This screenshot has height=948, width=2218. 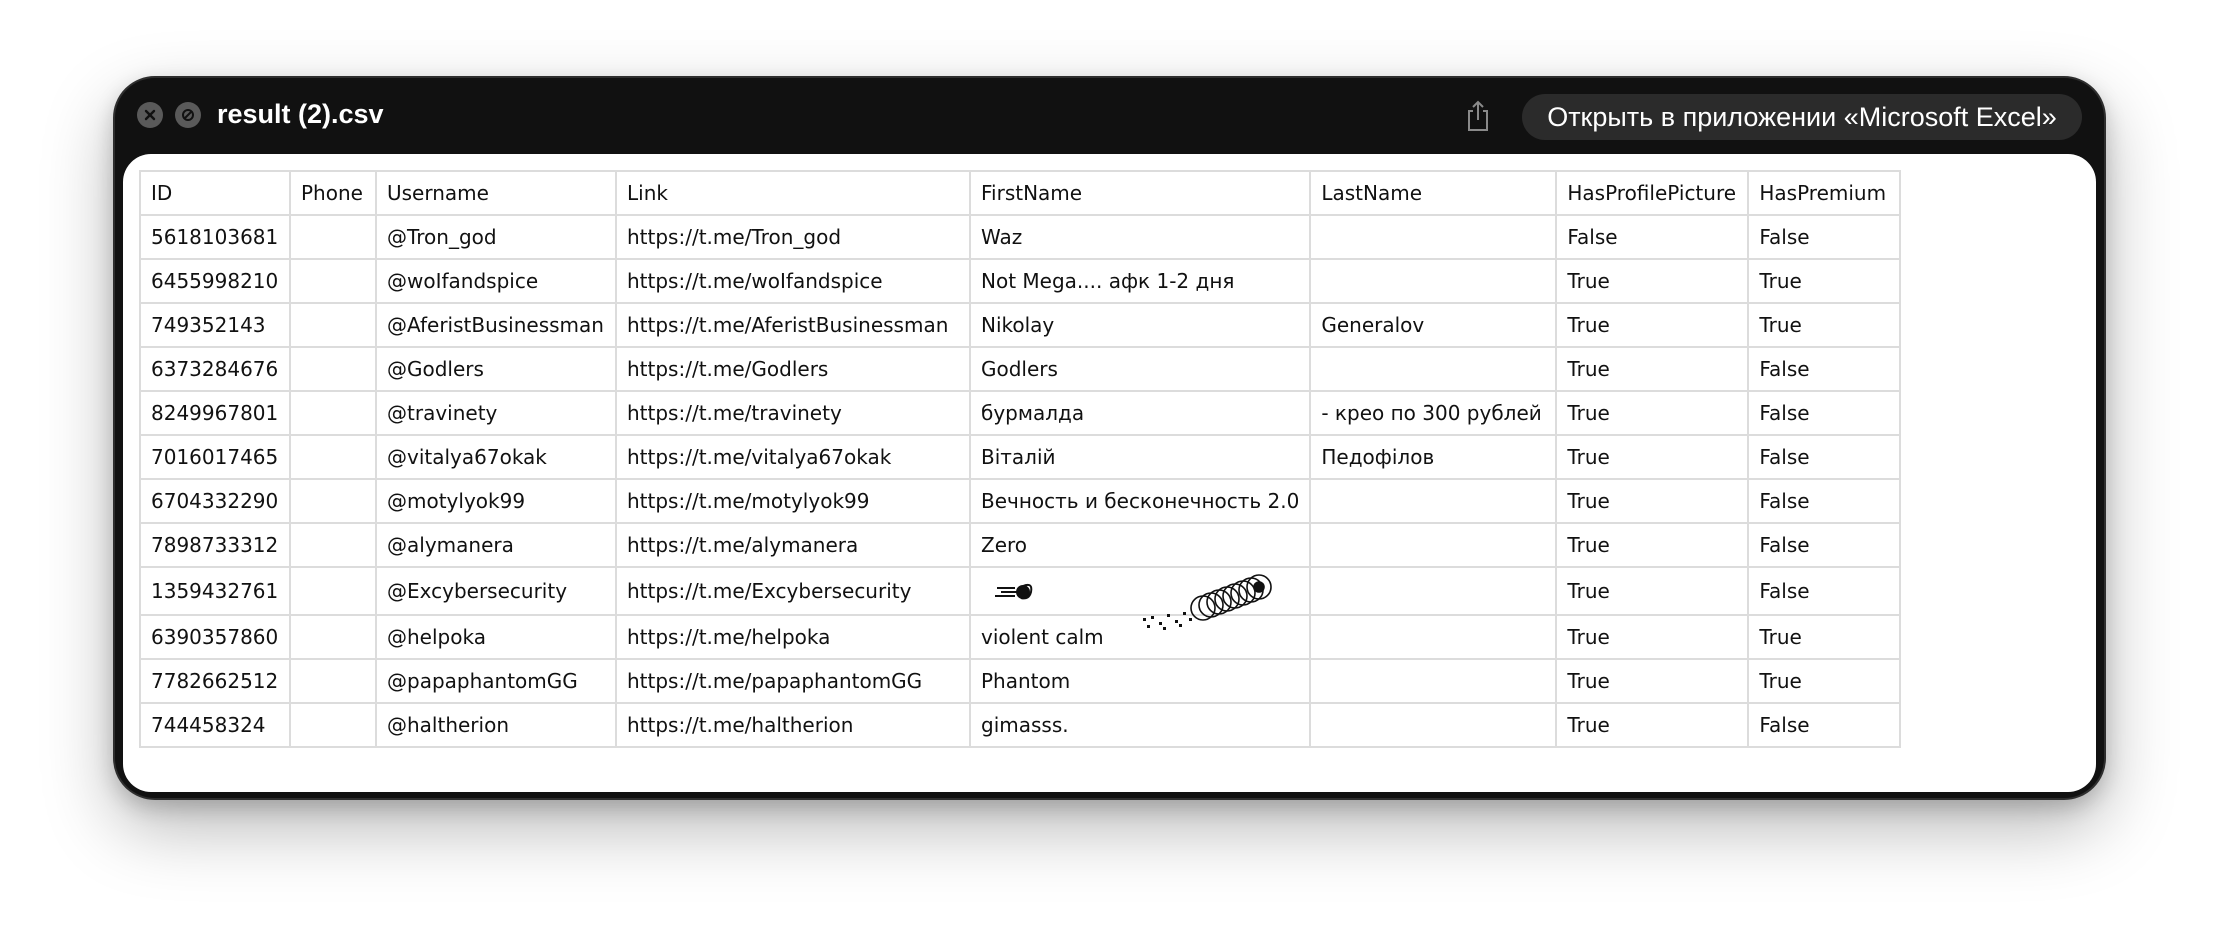 What do you see at coordinates (215, 193) in the screenshot?
I see `header-id: ID` at bounding box center [215, 193].